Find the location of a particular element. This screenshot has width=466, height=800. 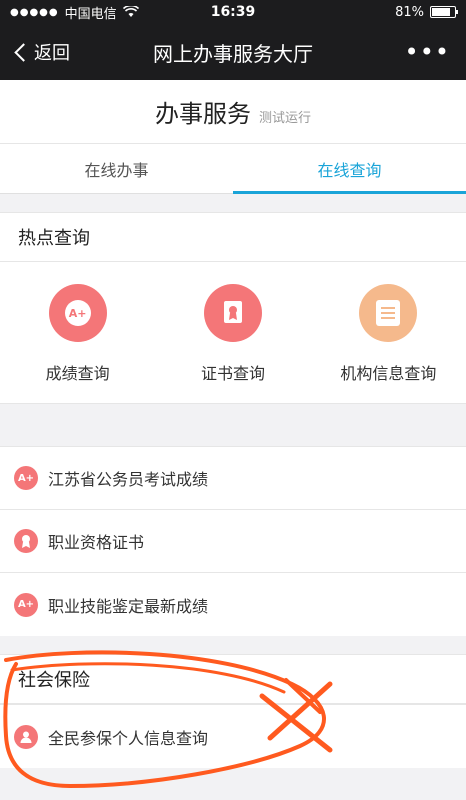

section-title-social: 社会保险 is located at coordinates (233, 679).